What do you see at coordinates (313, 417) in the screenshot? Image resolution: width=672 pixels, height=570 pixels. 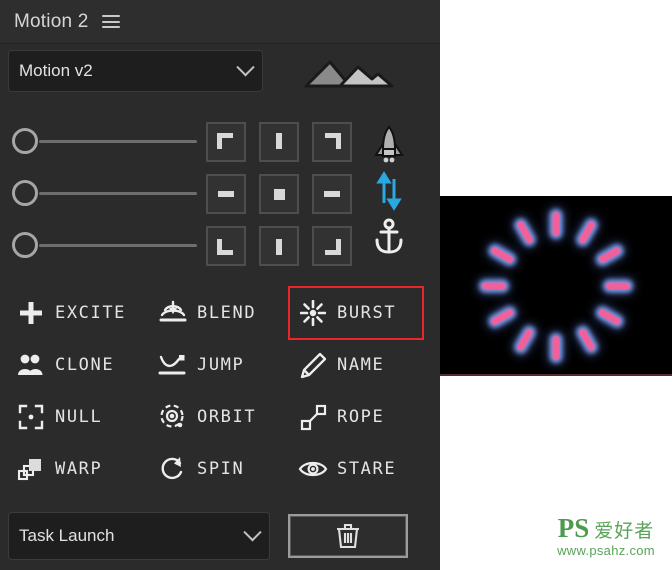 I see `rope-icon` at bounding box center [313, 417].